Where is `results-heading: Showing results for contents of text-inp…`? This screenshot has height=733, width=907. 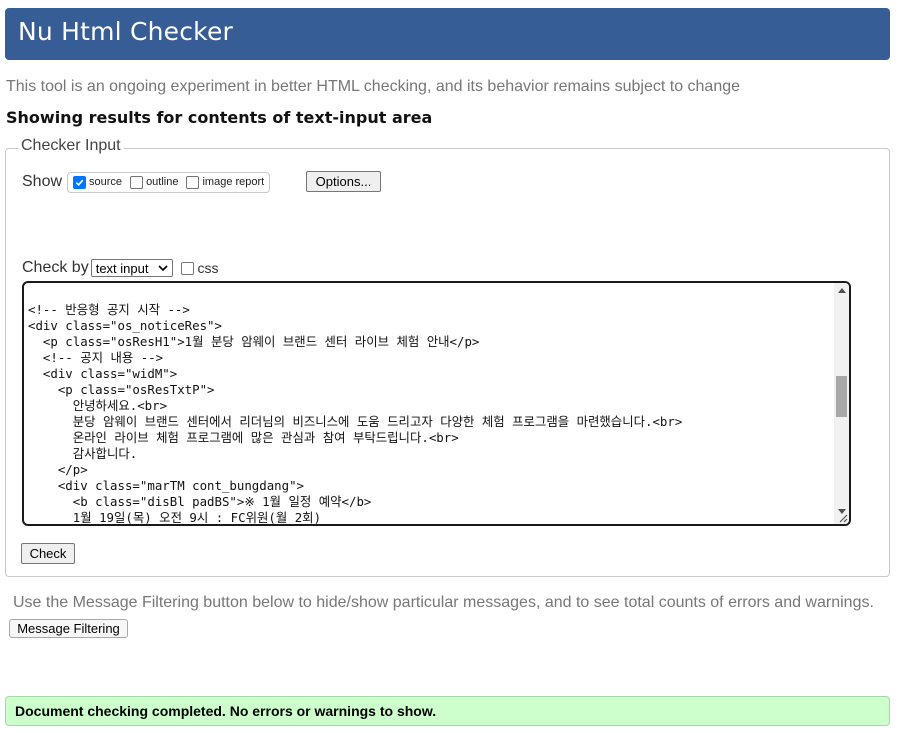
results-heading: Showing results for contents of text-inp… is located at coordinates (219, 117).